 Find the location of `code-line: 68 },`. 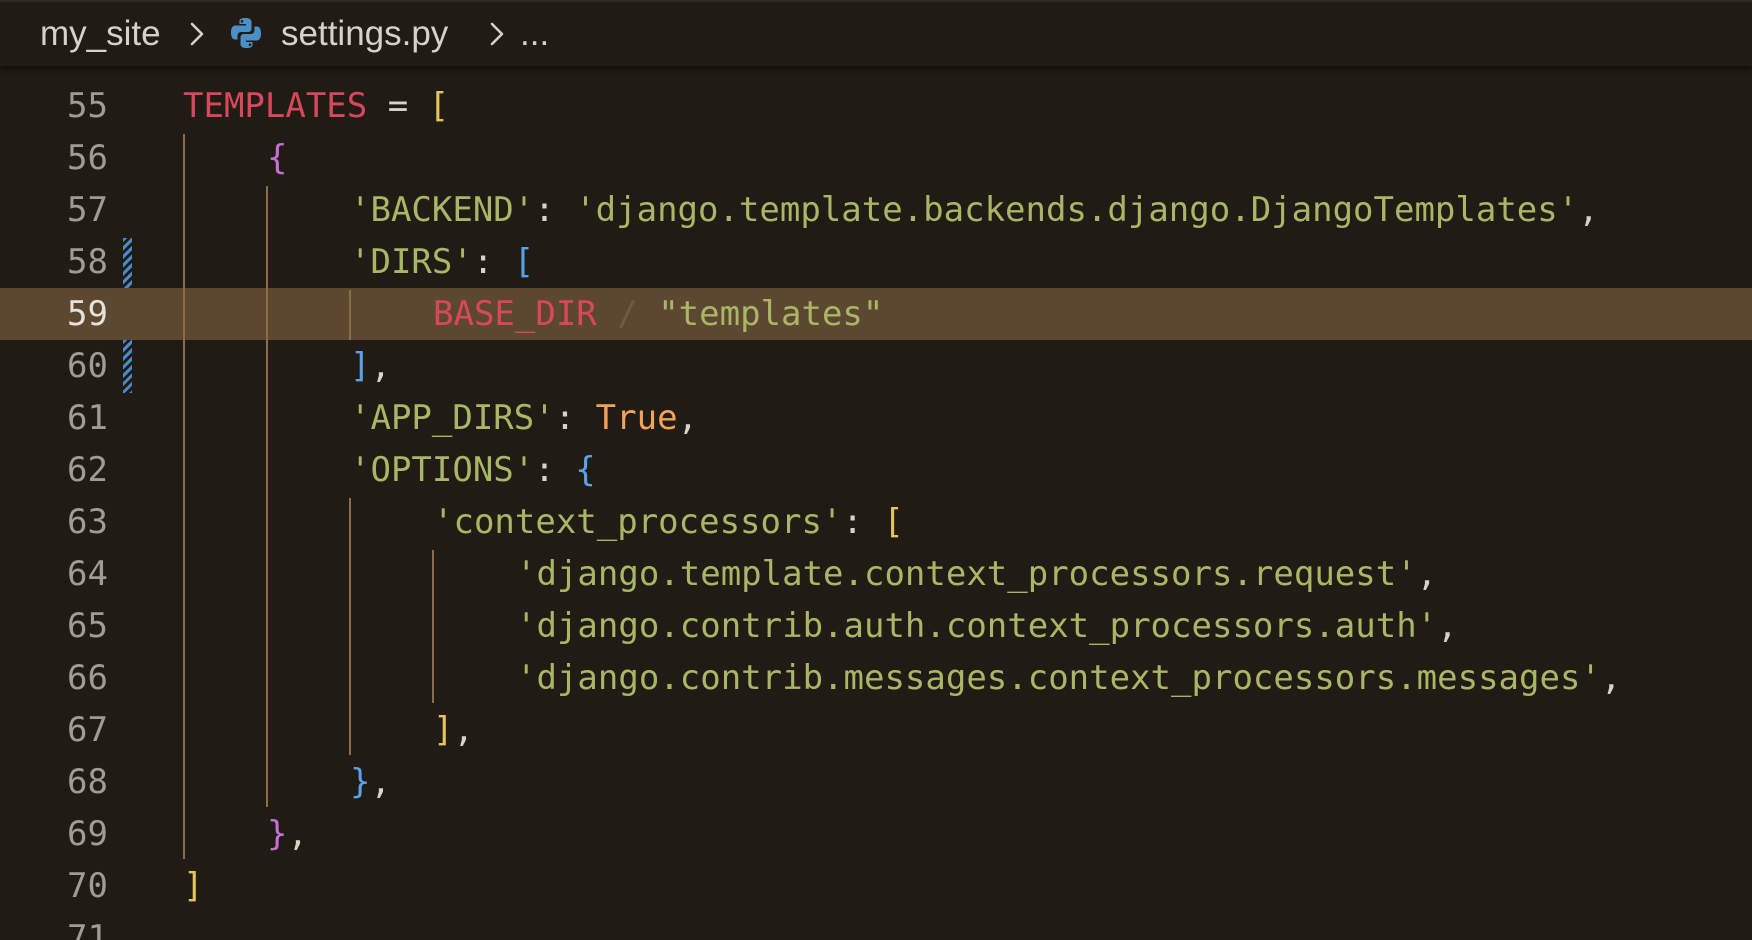

code-line: 68 }, is located at coordinates (876, 782).